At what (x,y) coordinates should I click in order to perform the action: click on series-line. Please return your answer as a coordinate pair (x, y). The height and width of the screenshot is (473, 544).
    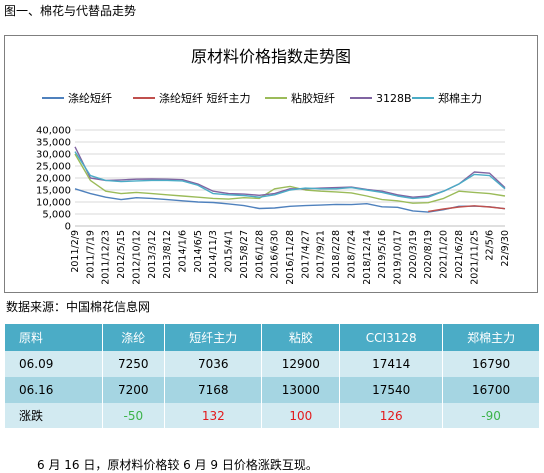
    Looking at the image, I should click on (290, 175).